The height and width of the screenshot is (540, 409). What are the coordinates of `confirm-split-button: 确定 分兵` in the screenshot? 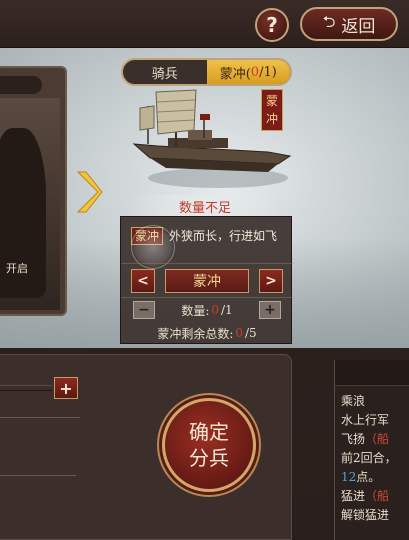 It's located at (209, 445).